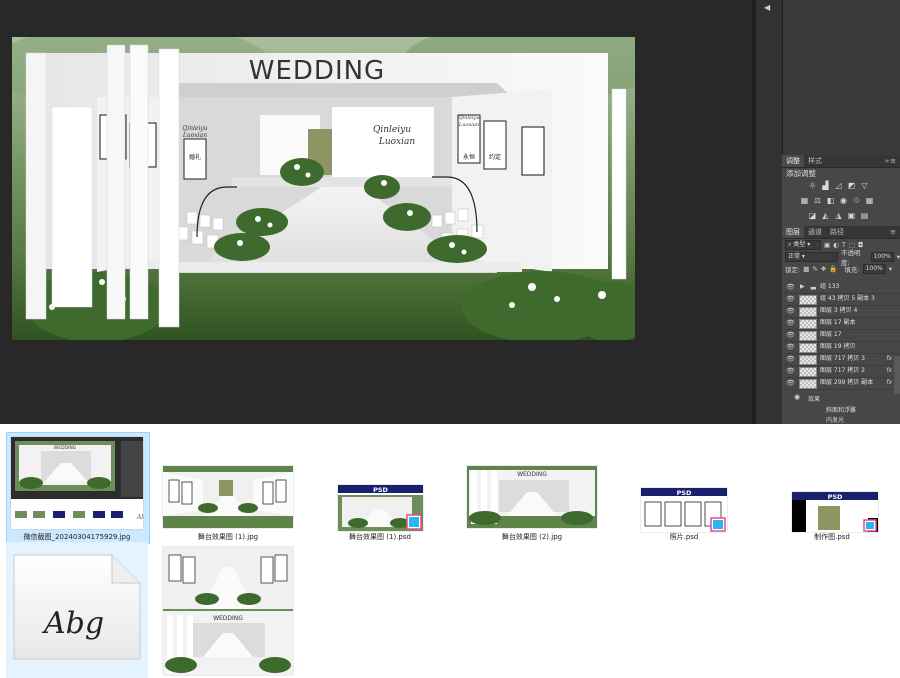 Image resolution: width=900 pixels, height=678 pixels. I want to click on layer-name: 图层 717 拷贝 3, so click(842, 358).